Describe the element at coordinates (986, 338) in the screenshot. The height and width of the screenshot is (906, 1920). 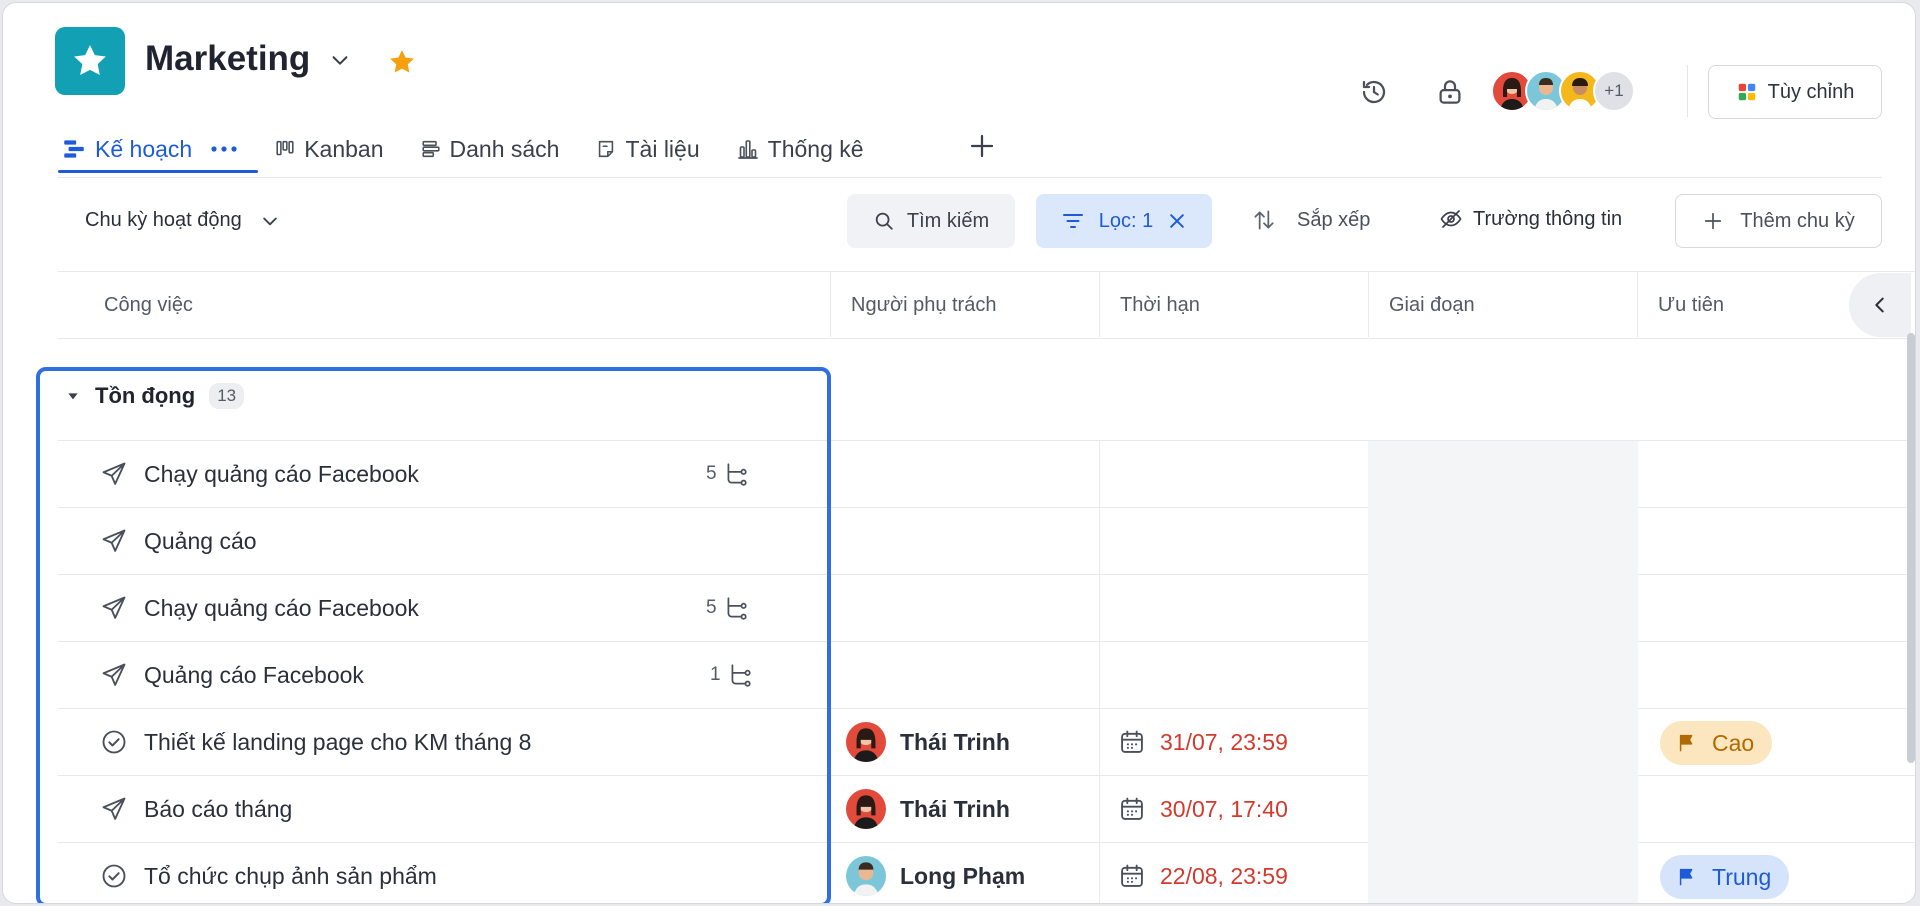
I see `table-header-bottom-border` at that location.